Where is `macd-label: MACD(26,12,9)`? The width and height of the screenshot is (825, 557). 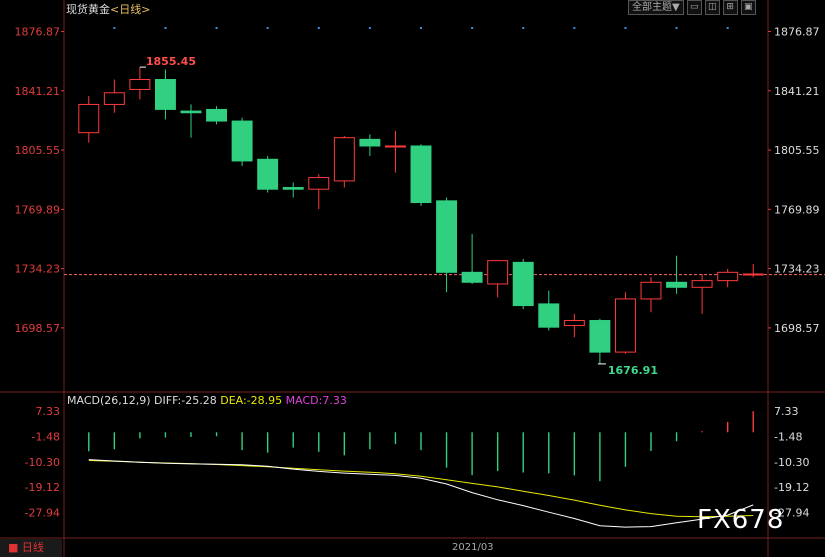 macd-label: MACD(26,12,9) is located at coordinates (109, 400).